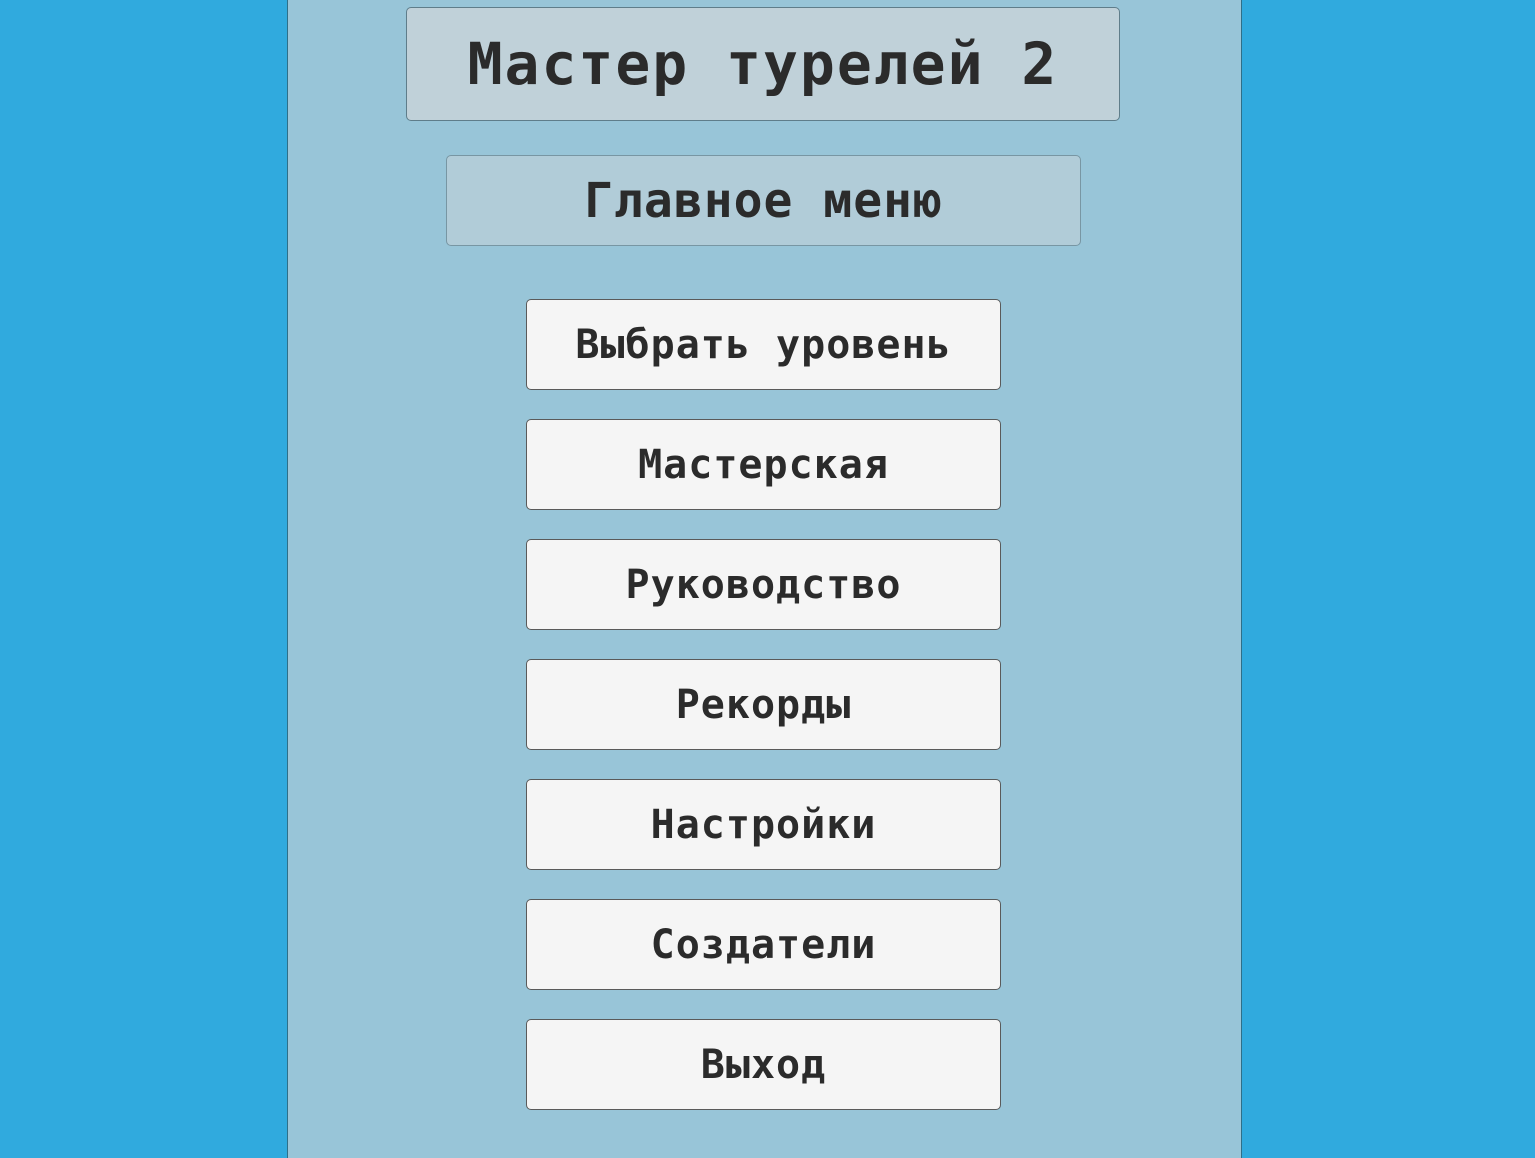 This screenshot has width=1535, height=1158. I want to click on exit-label: Выход, so click(763, 1064).